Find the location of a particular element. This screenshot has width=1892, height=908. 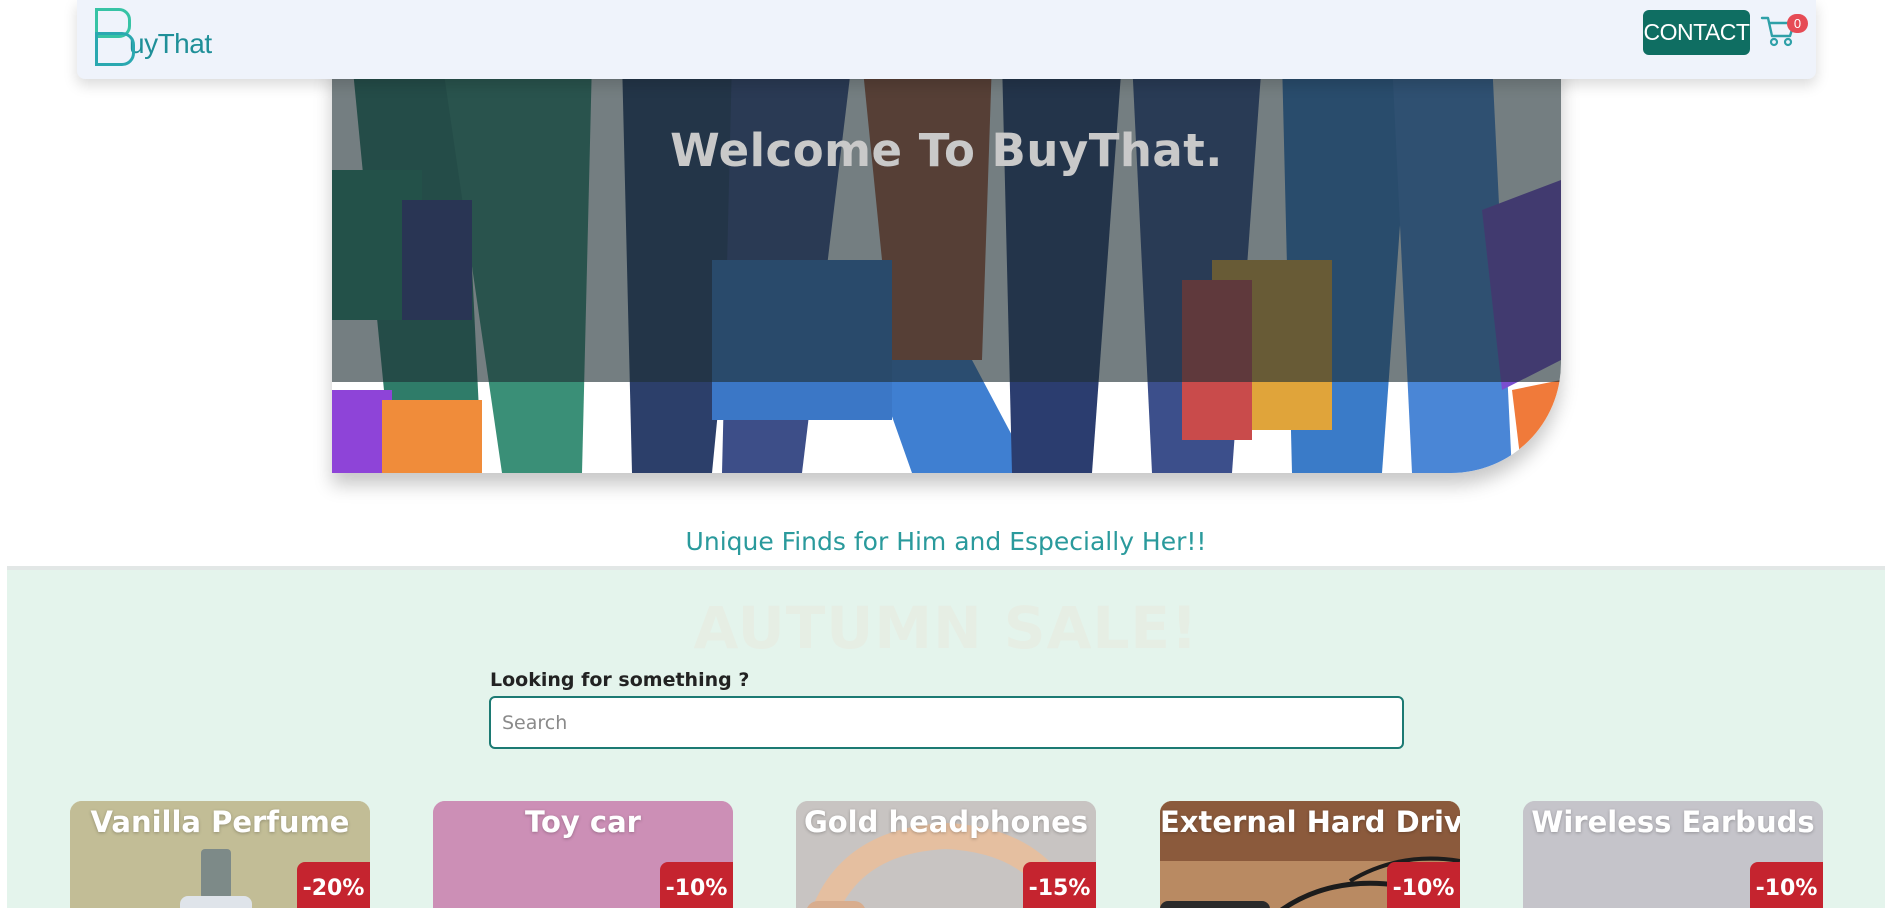

search-input is located at coordinates (946, 722).